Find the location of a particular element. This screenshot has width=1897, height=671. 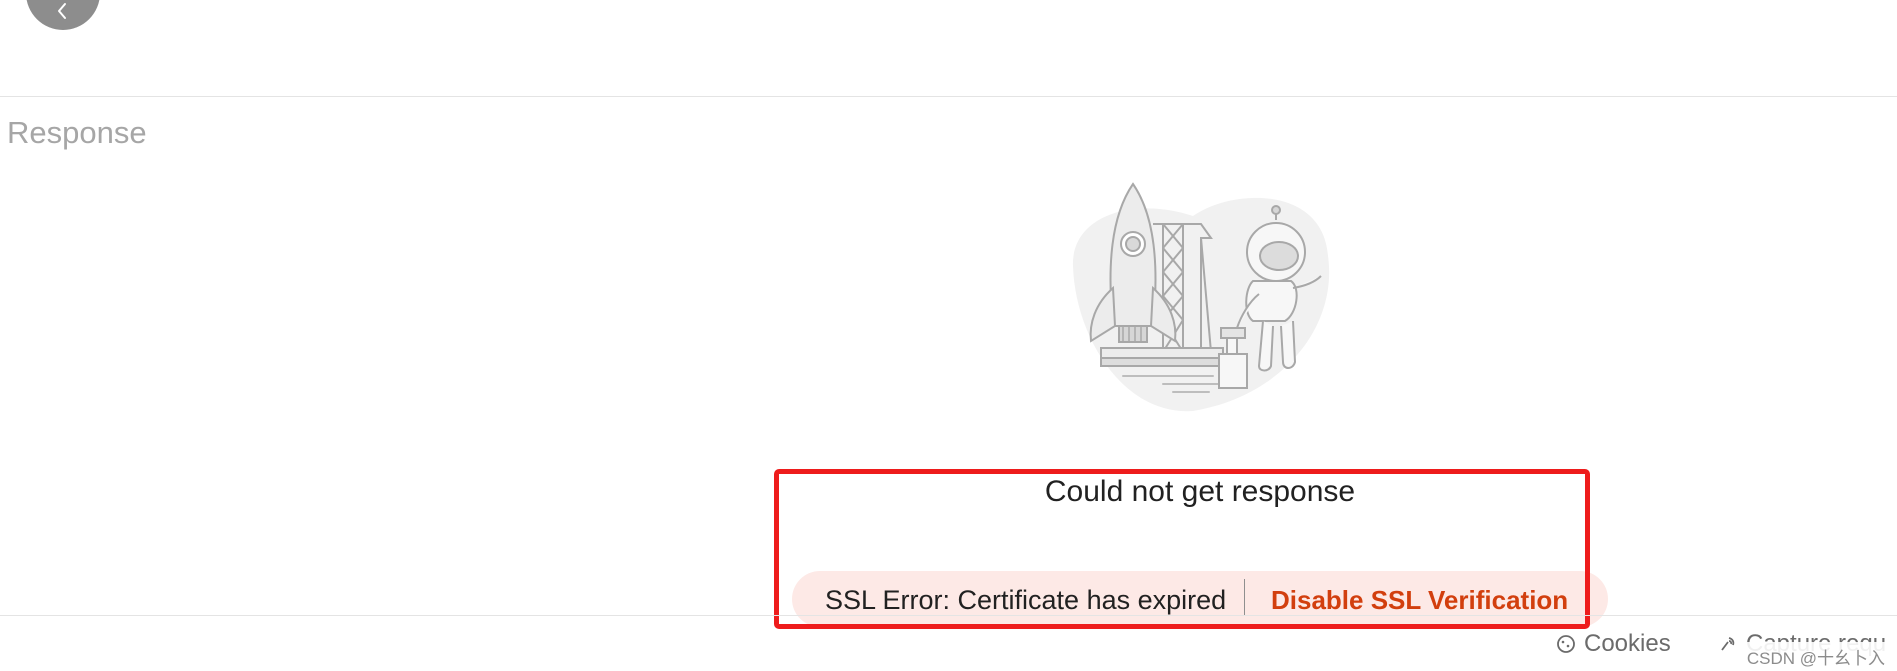

back-button is located at coordinates (63, 15).